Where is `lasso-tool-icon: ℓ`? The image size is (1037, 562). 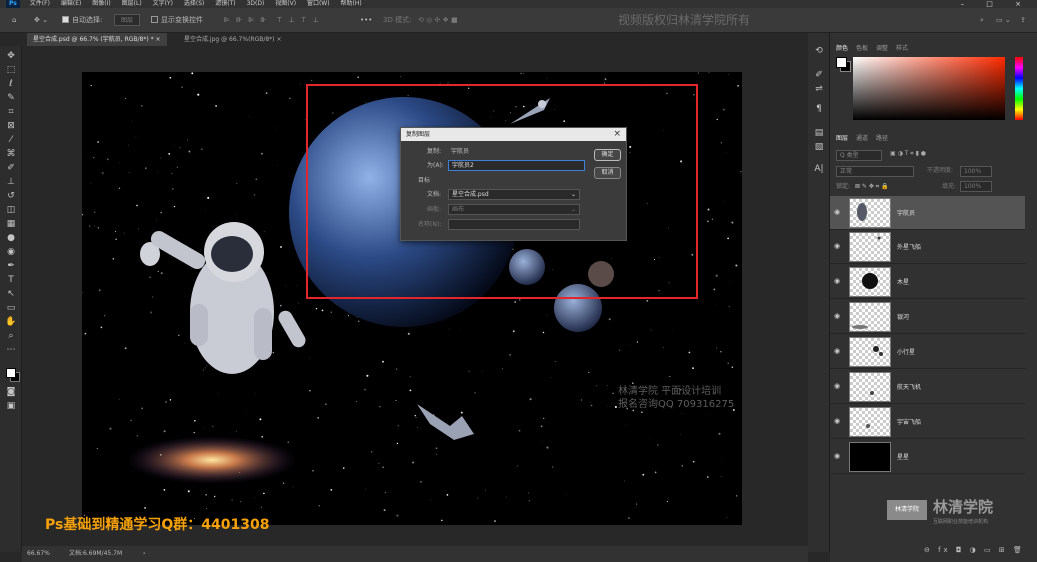
lasso-tool-icon: ℓ is located at coordinates (11, 84).